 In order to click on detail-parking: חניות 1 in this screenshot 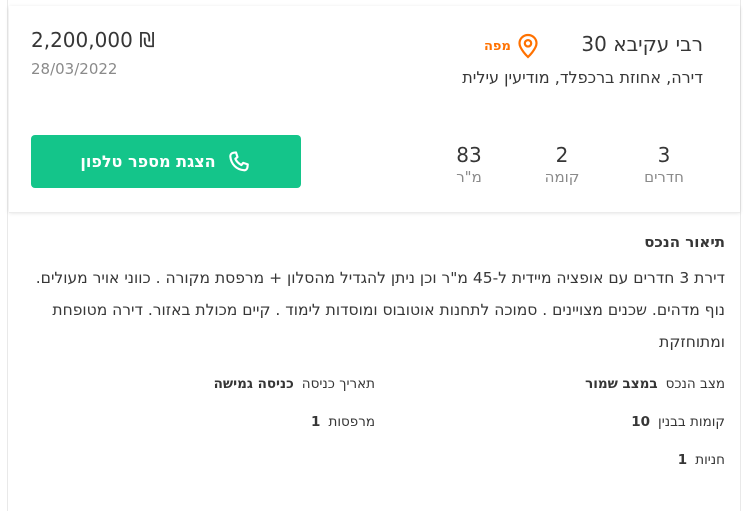, I will do `click(701, 460)`.